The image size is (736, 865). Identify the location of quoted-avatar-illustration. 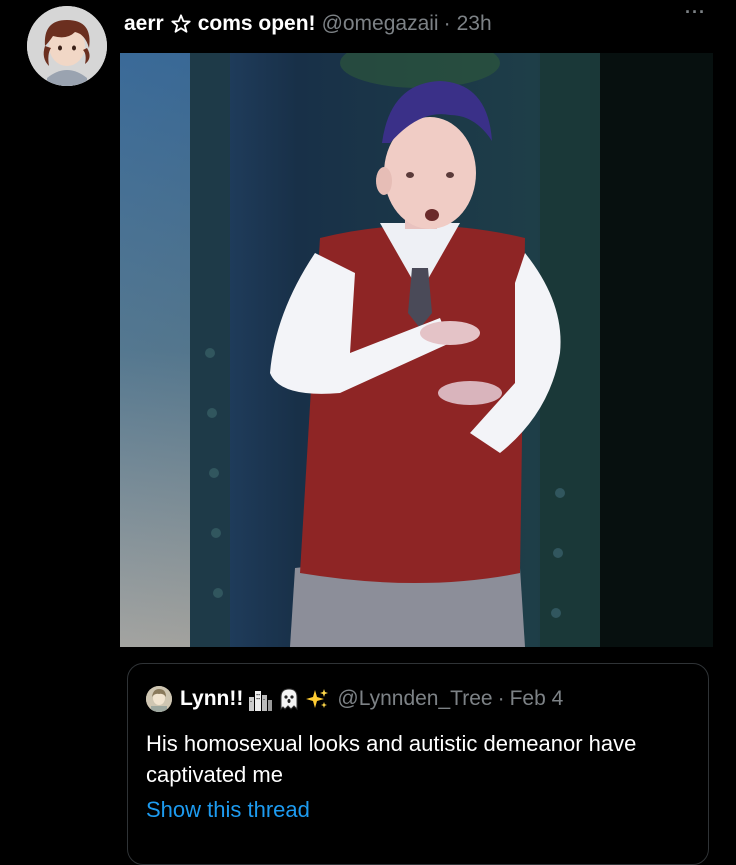
(159, 699).